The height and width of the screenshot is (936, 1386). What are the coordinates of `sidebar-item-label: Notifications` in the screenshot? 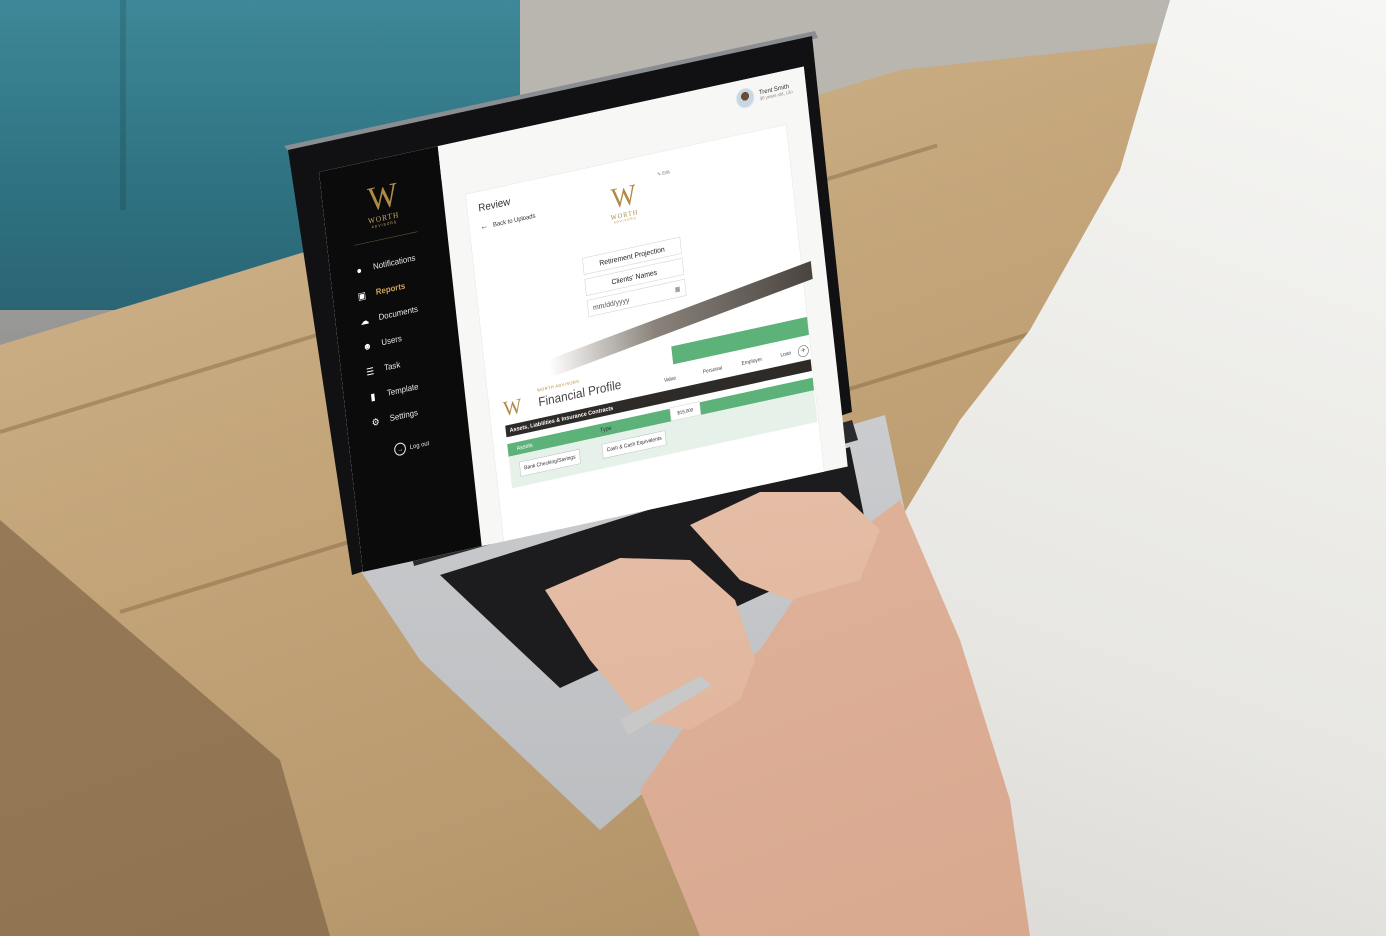 It's located at (394, 262).